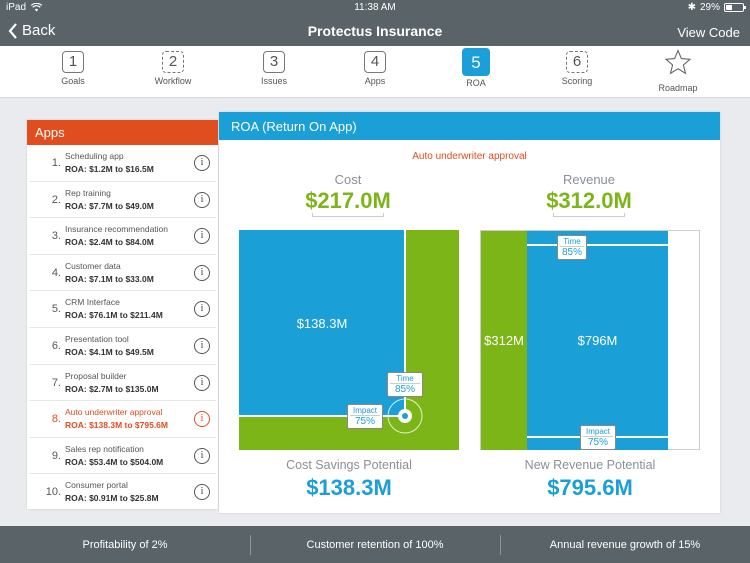 The image size is (750, 563). I want to click on list-item: 2. Rep training ROA: $7.7M to $49.0M i, so click(122, 200).